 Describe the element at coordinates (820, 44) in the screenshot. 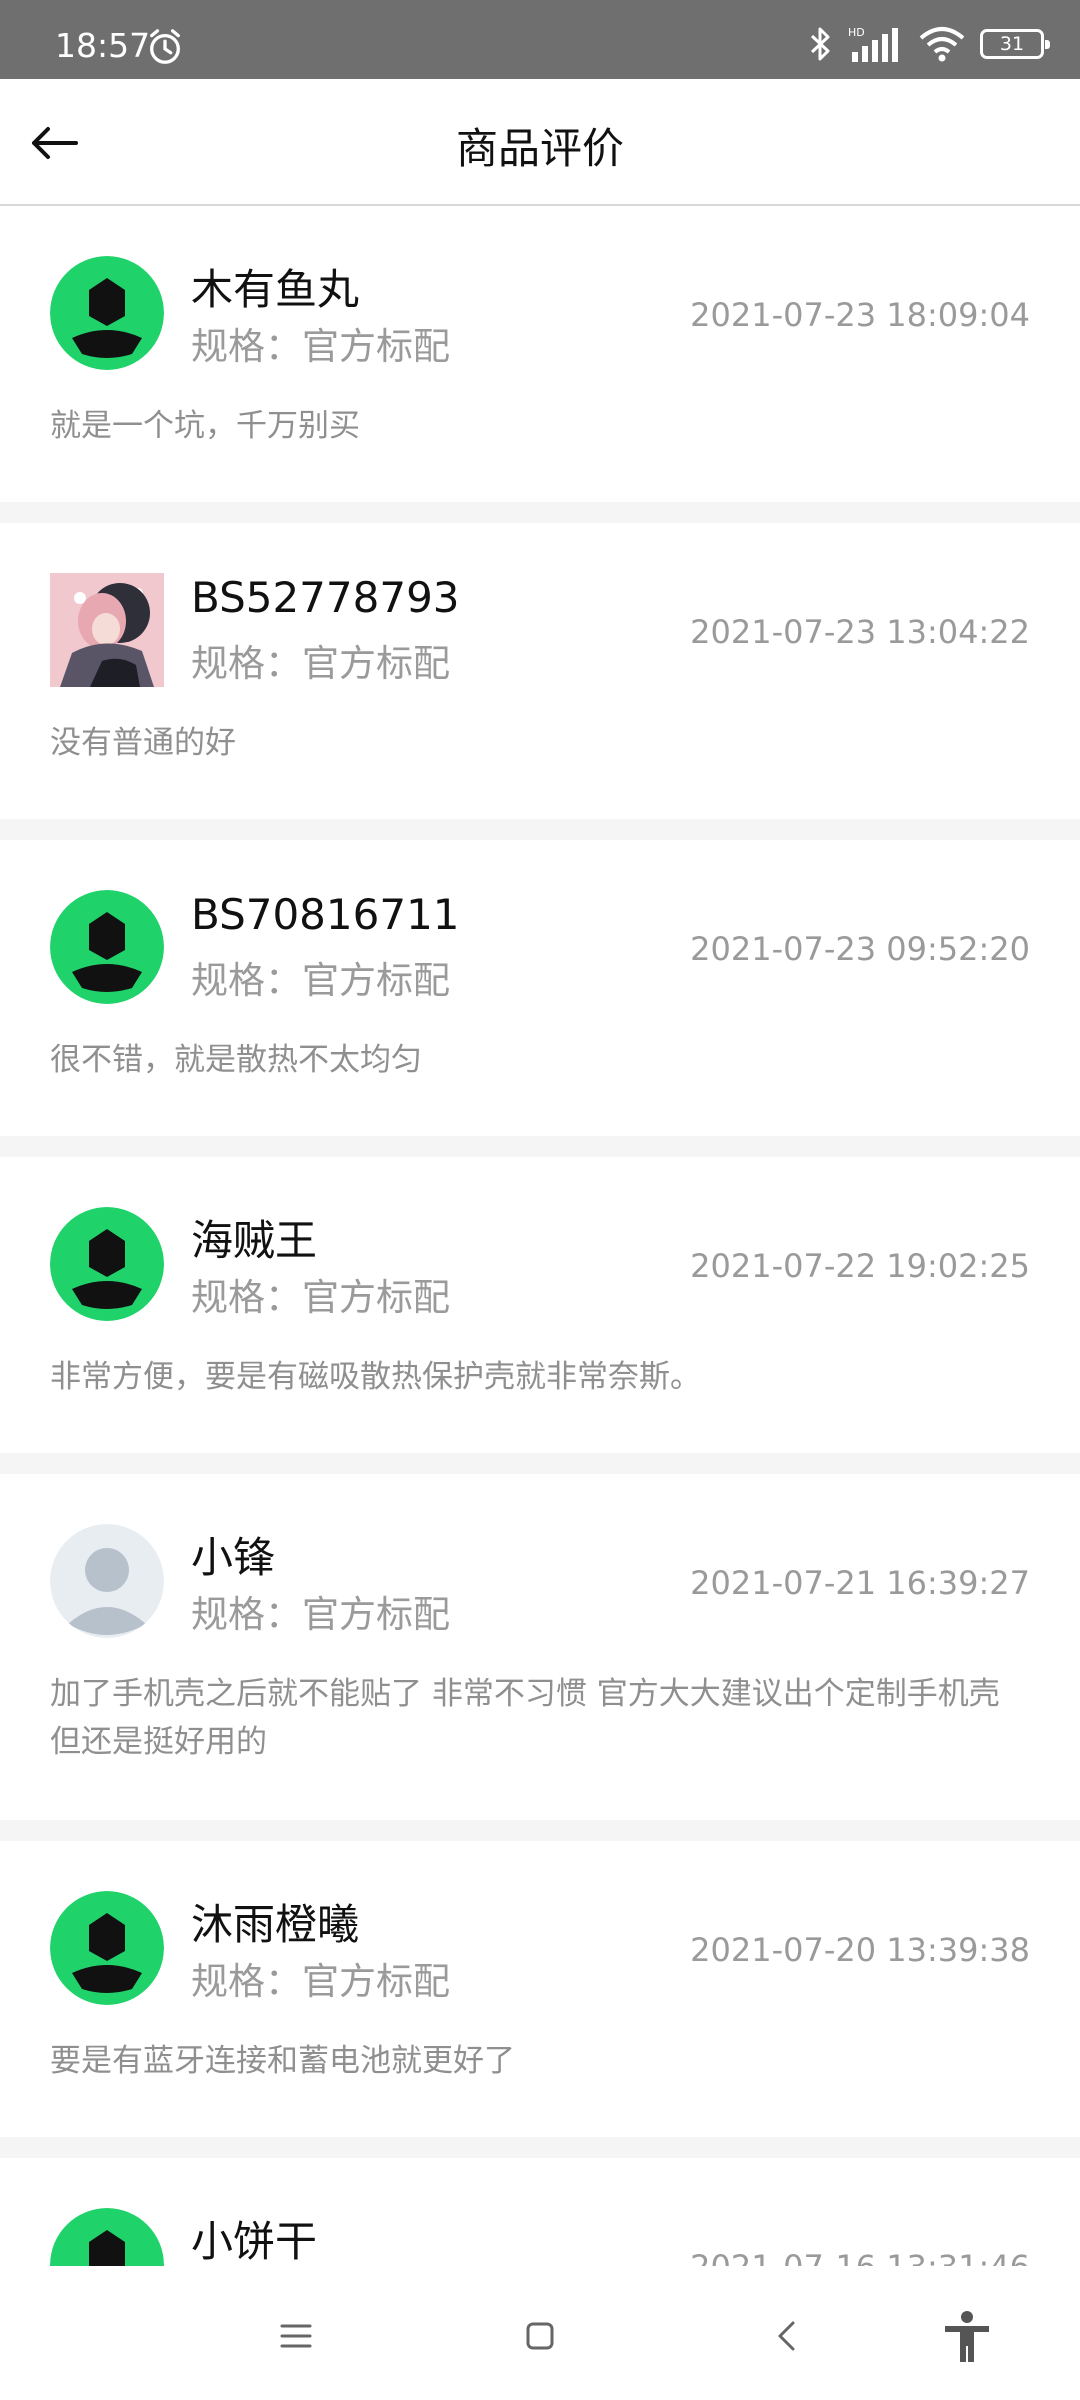

I see `bluetooth-icon` at that location.